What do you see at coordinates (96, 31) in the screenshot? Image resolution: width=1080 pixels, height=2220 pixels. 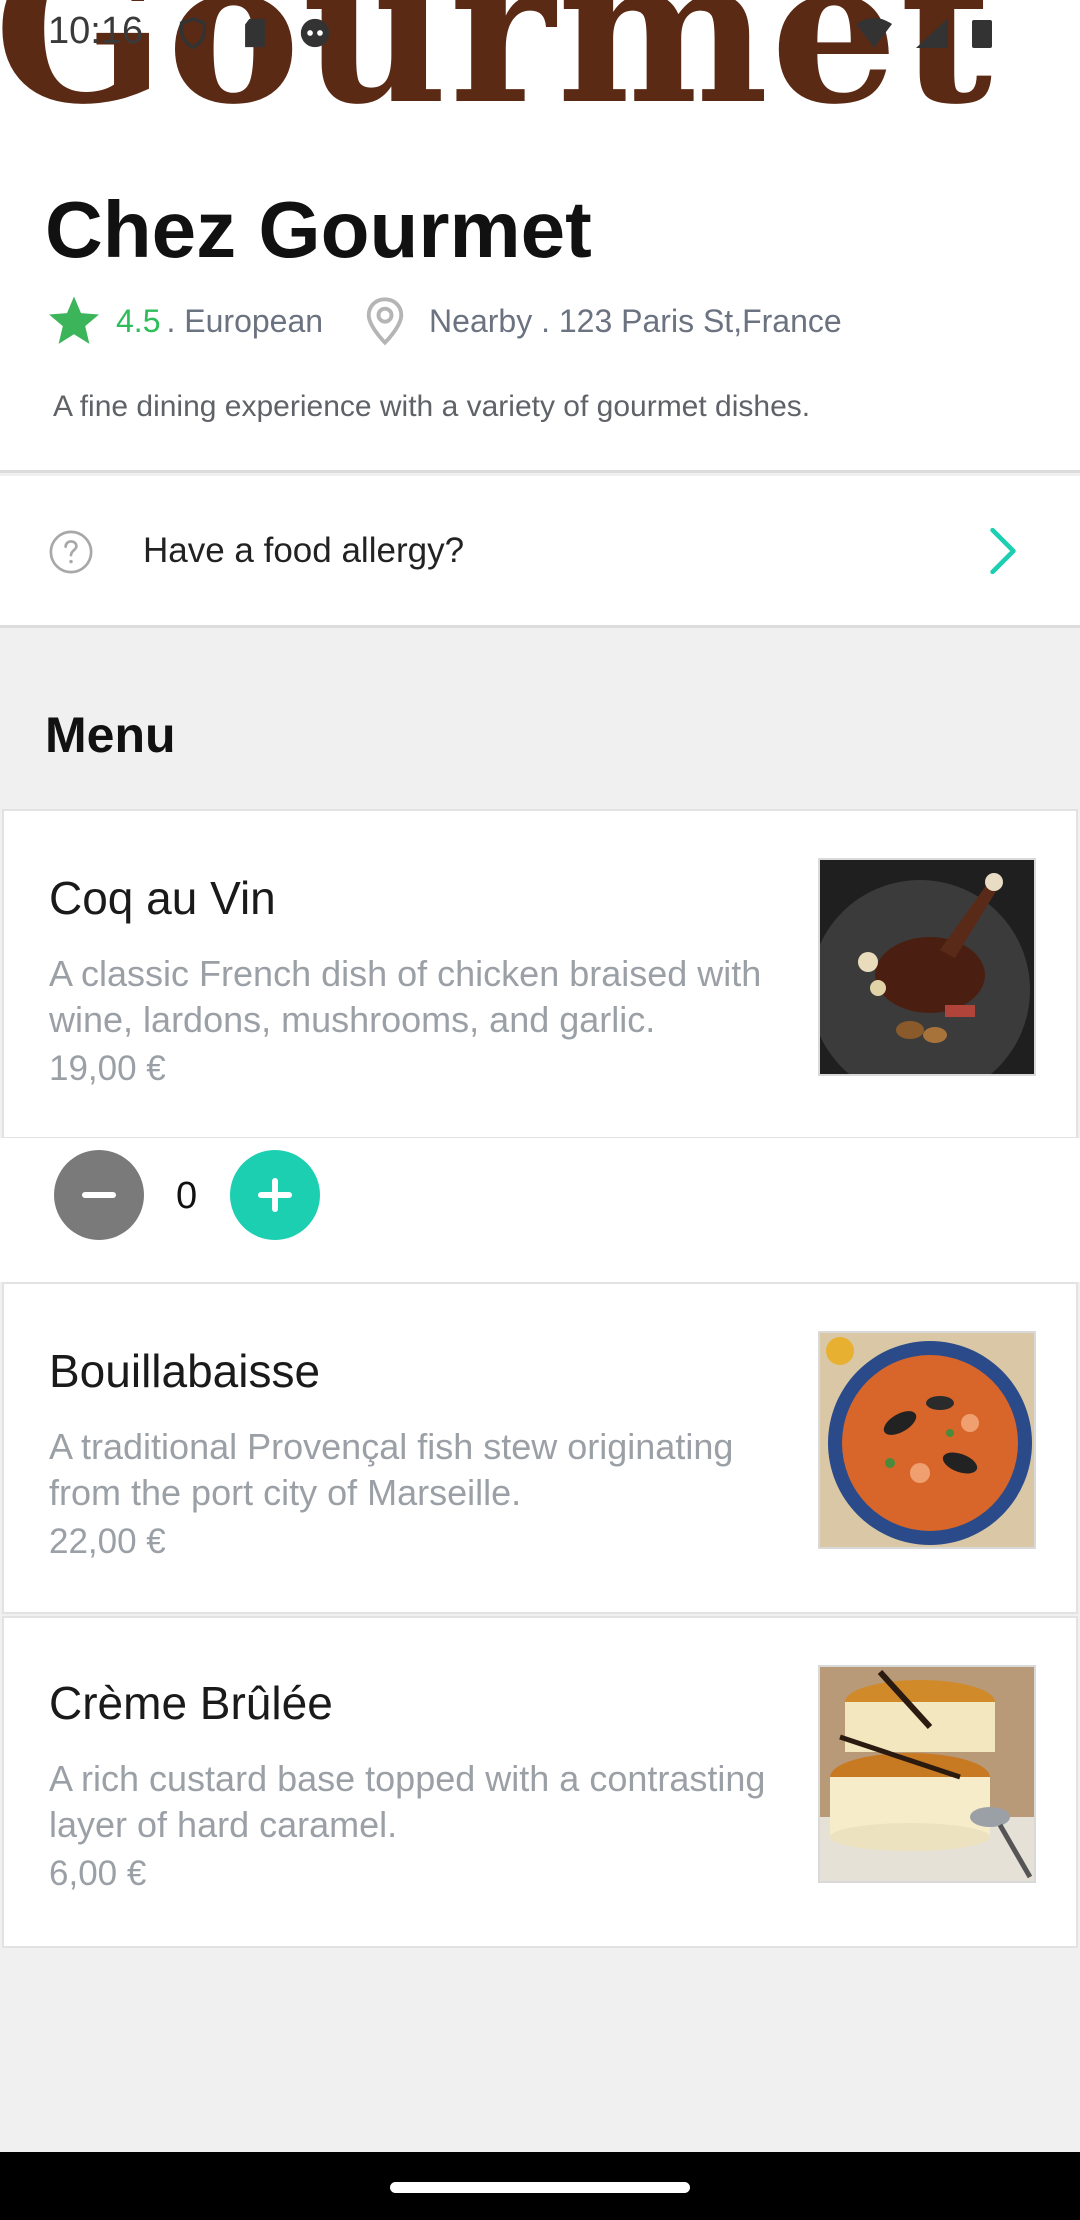 I see `status-time: 10:16` at bounding box center [96, 31].